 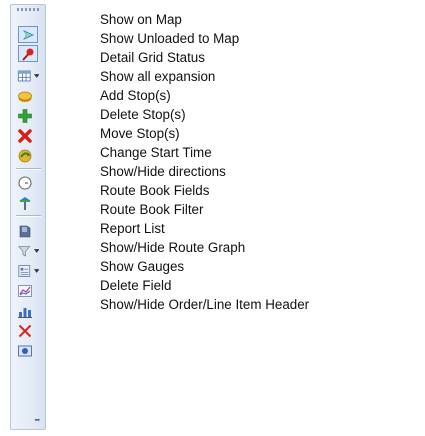 I want to click on detail-grid-status-button, so click(x=28, y=76).